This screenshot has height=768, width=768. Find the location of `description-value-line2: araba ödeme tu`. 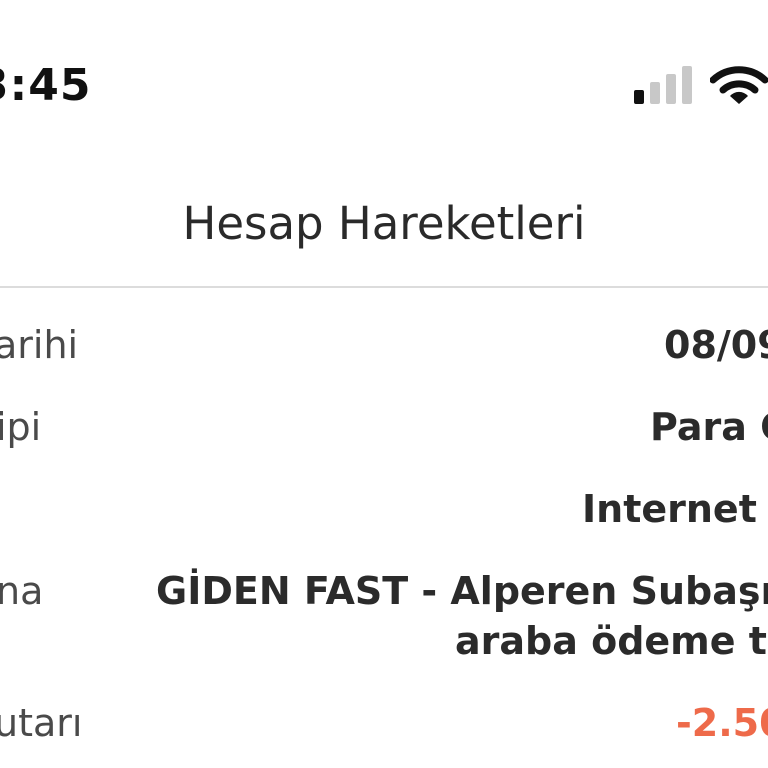

description-value-line2: araba ödeme tu is located at coordinates (611, 641).